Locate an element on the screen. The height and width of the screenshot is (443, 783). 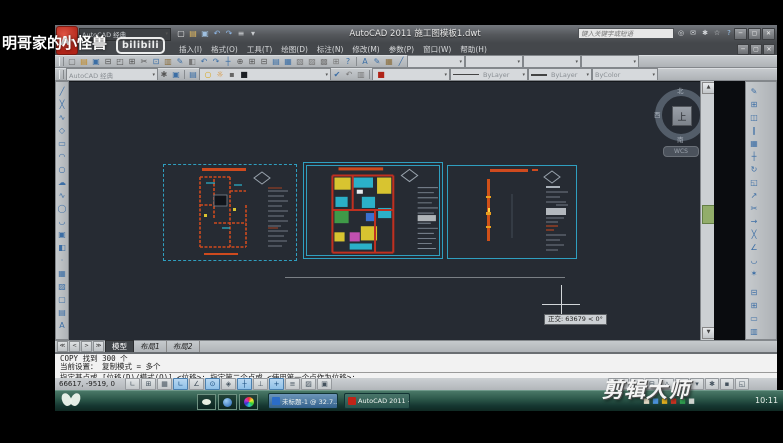
viewcube-north-label: 北 is located at coordinates (680, 90).